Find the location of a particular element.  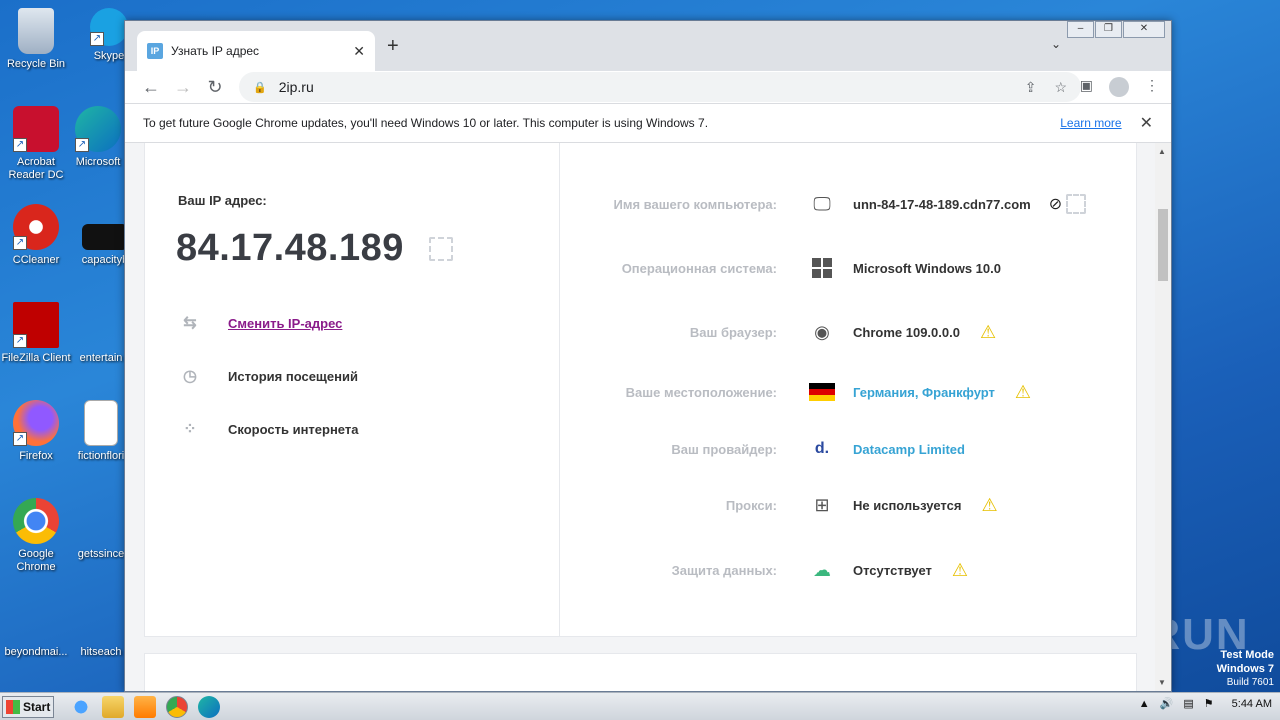

desktop-icon-filezilla: ↗ FileZilla Client is located at coordinates (36, 333).